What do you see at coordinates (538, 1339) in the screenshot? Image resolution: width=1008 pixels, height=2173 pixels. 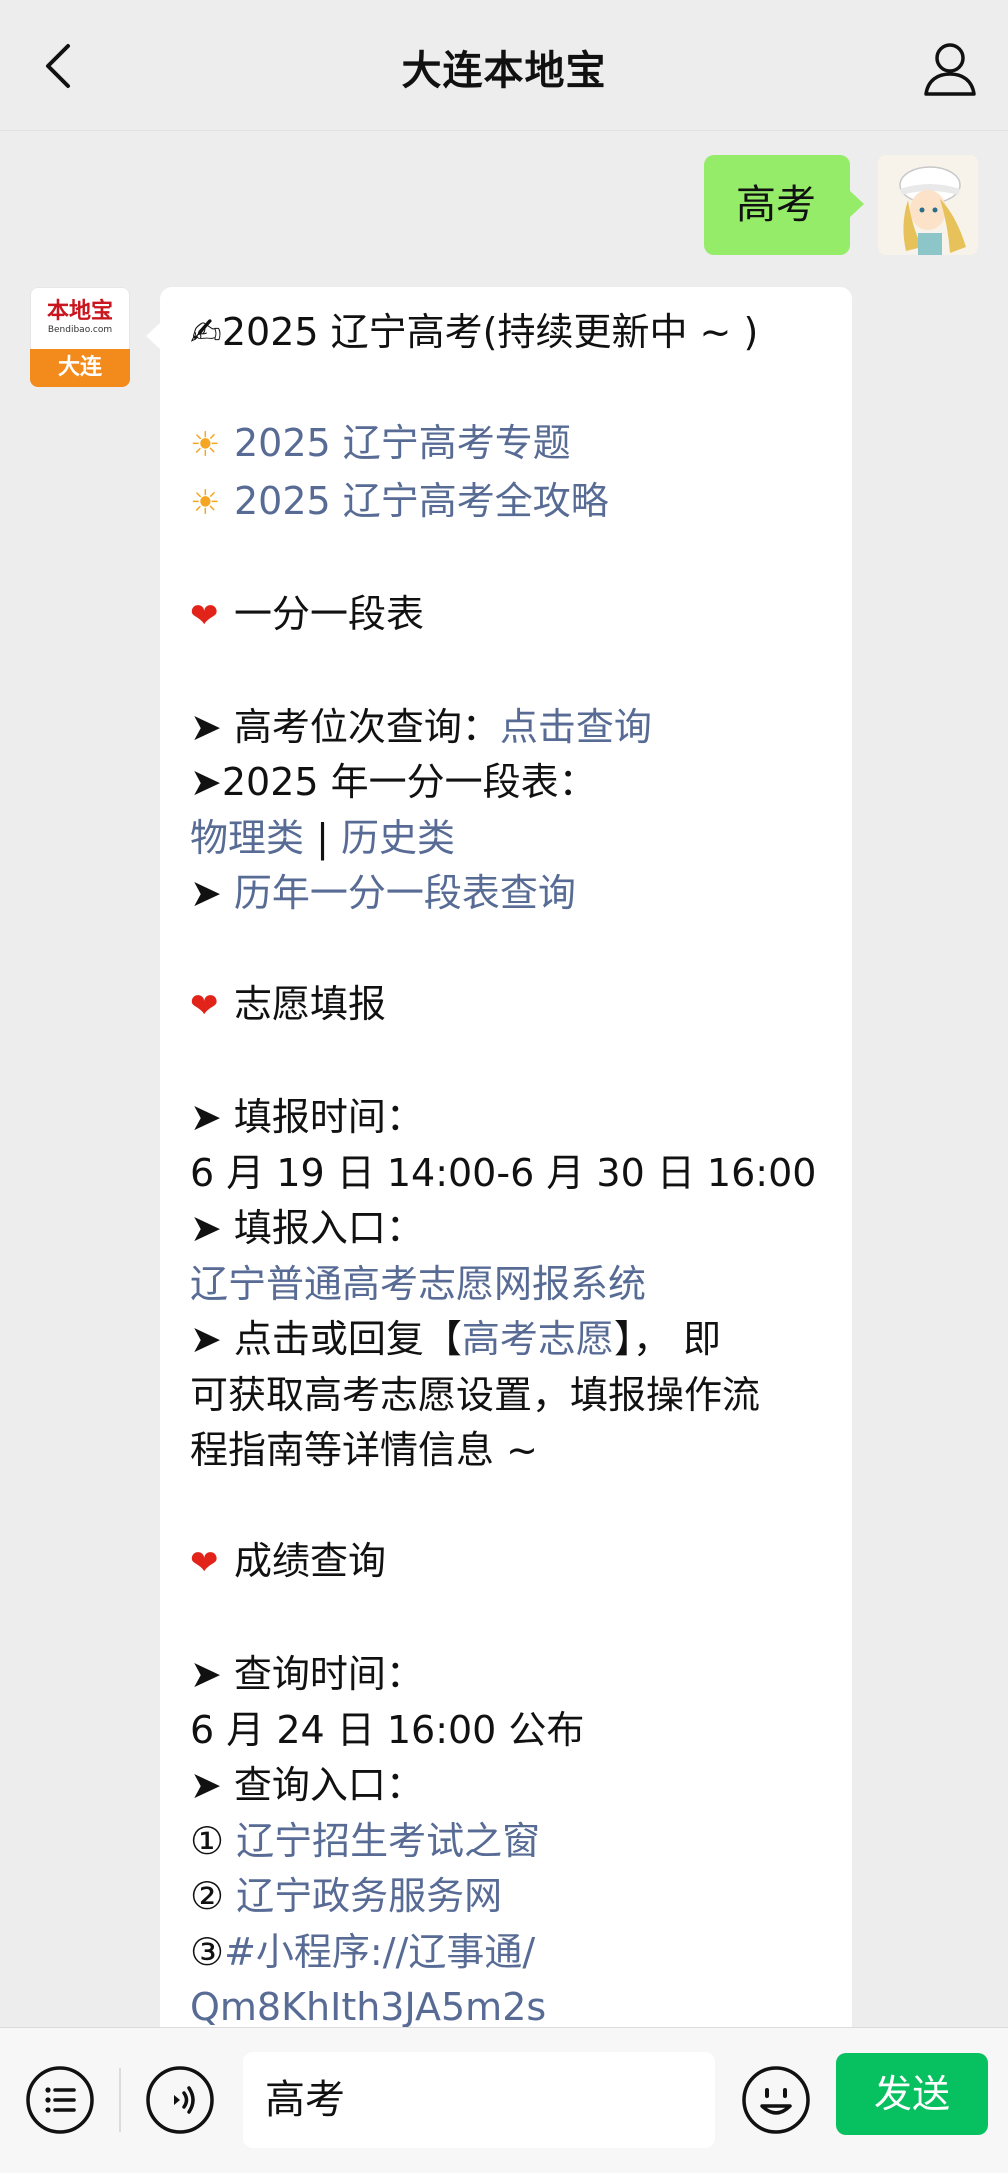 I see `reply-keyword-link: 高考志愿` at bounding box center [538, 1339].